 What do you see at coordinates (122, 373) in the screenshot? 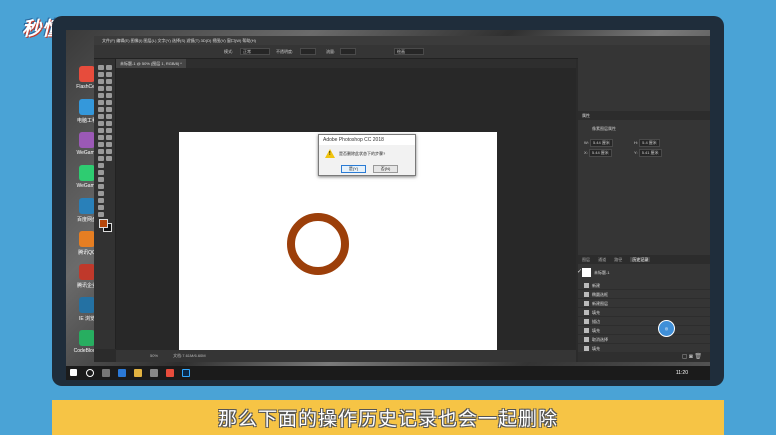
I see `edge-icon` at bounding box center [122, 373].